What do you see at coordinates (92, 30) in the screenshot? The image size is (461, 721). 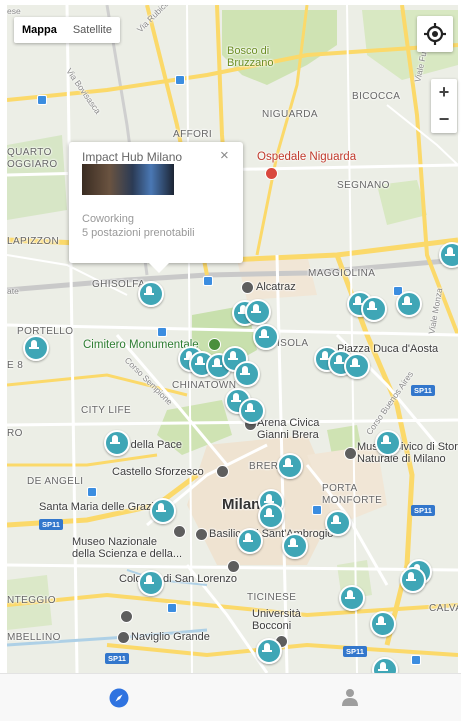 I see `map-type-satellite-button: Satellite` at bounding box center [92, 30].